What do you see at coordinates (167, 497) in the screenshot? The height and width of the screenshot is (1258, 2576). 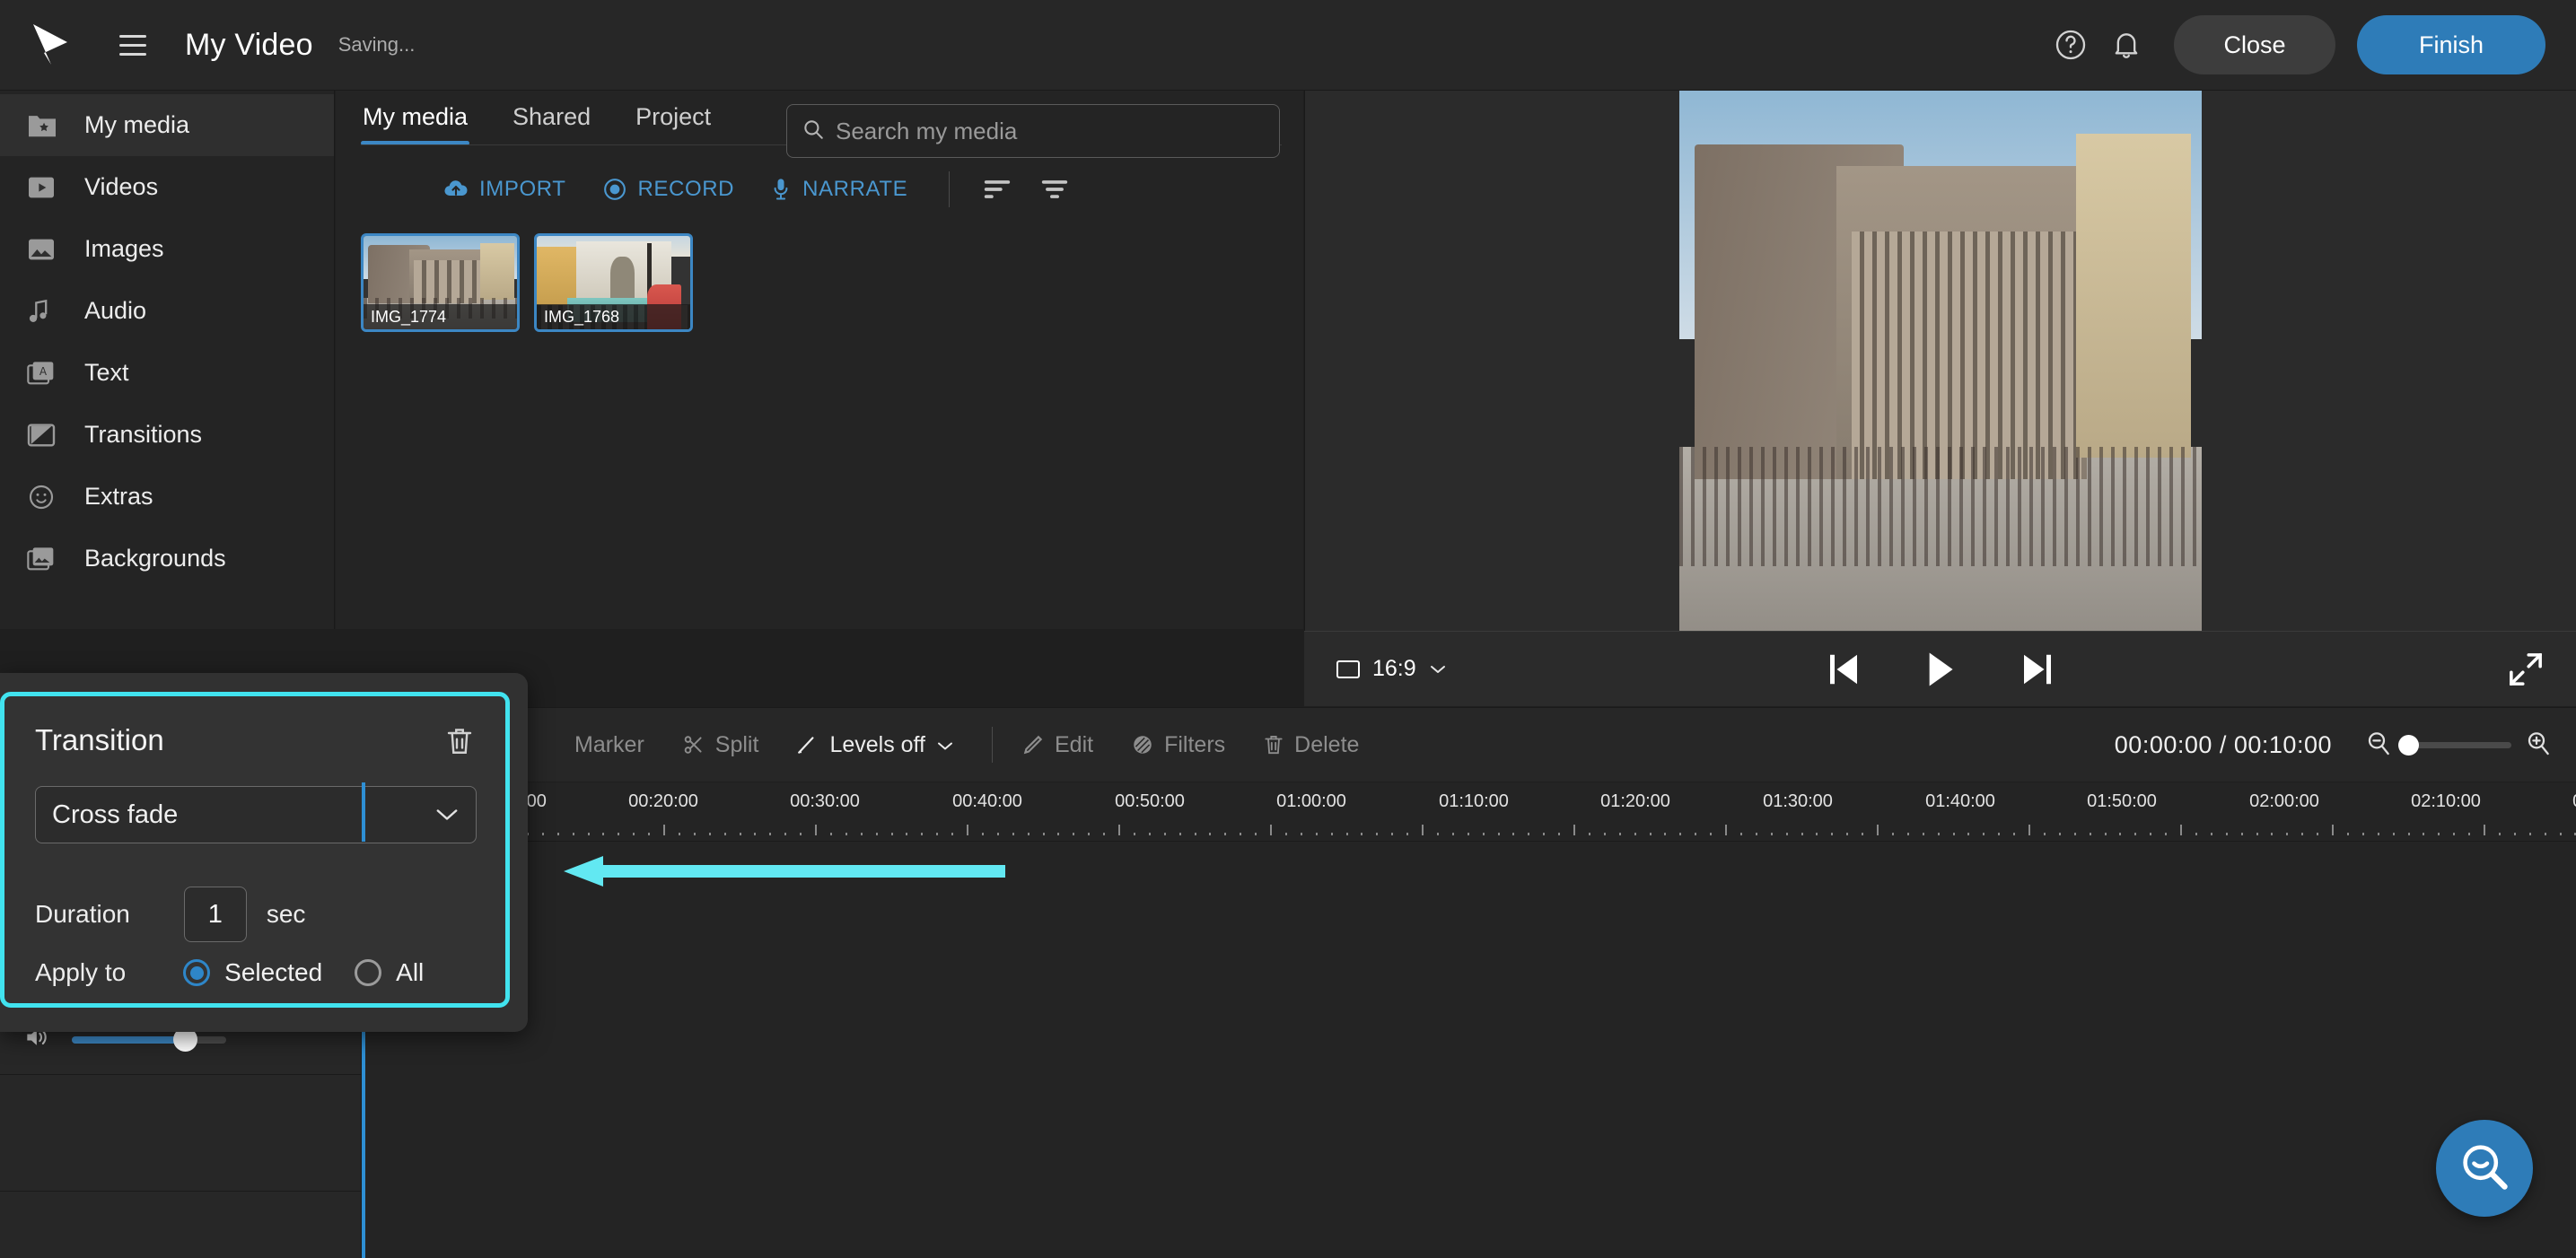 I see `sidebar-item-extras: Extras` at bounding box center [167, 497].